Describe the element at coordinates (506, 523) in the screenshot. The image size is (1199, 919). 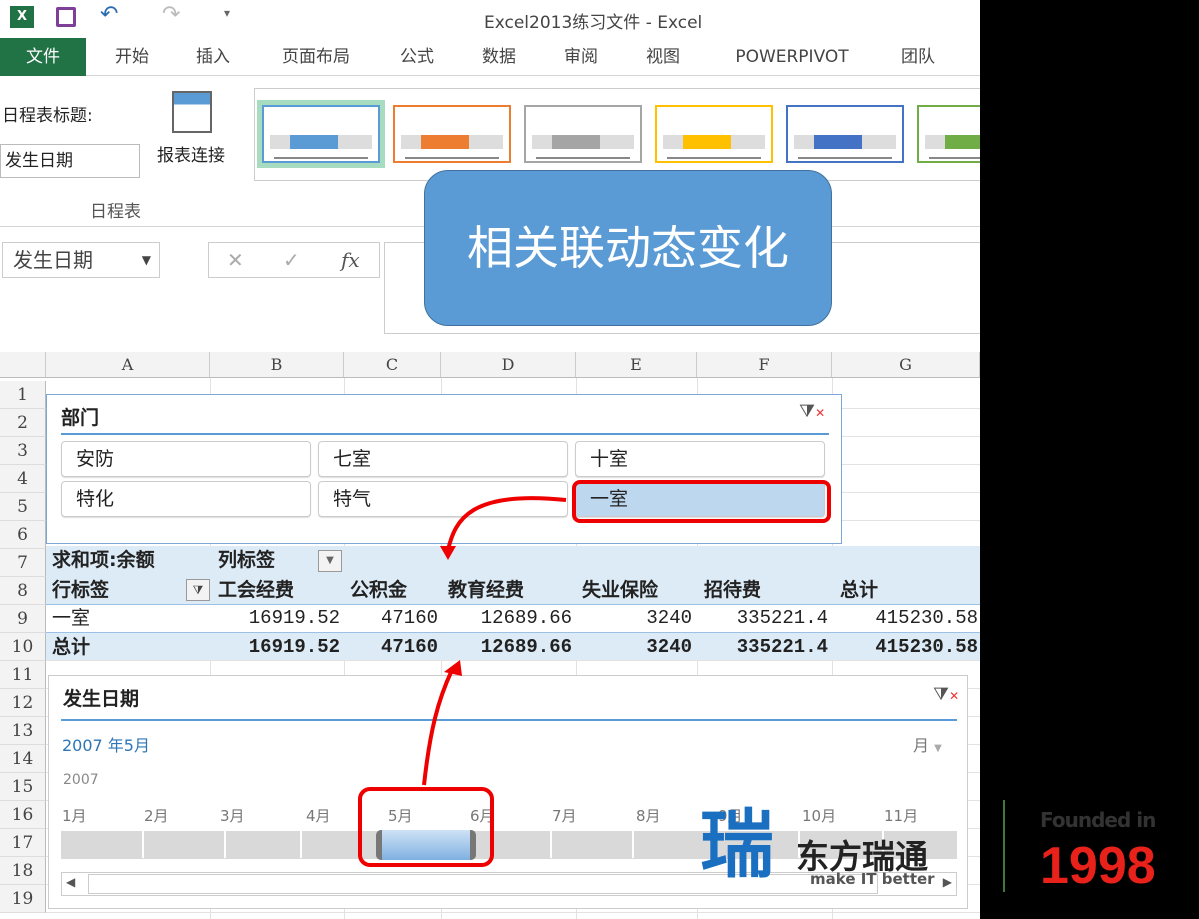
I see `arrow-slicer-to-pivot` at that location.